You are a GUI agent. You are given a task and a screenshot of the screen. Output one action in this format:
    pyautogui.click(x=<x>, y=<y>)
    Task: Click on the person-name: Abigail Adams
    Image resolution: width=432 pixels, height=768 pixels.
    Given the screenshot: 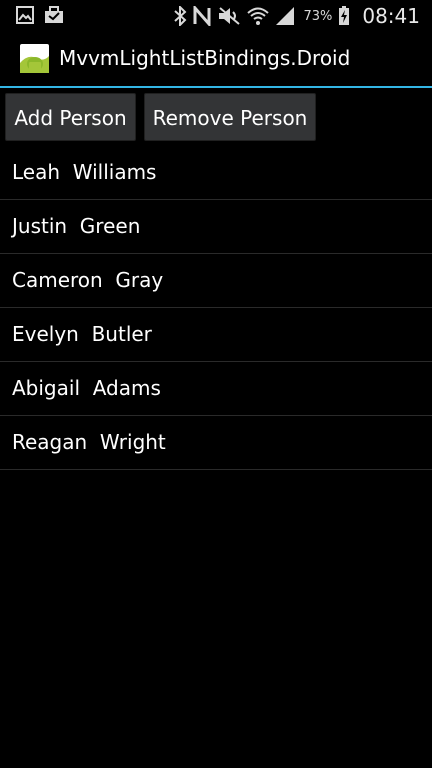 What is the action you would take?
    pyautogui.click(x=86, y=388)
    